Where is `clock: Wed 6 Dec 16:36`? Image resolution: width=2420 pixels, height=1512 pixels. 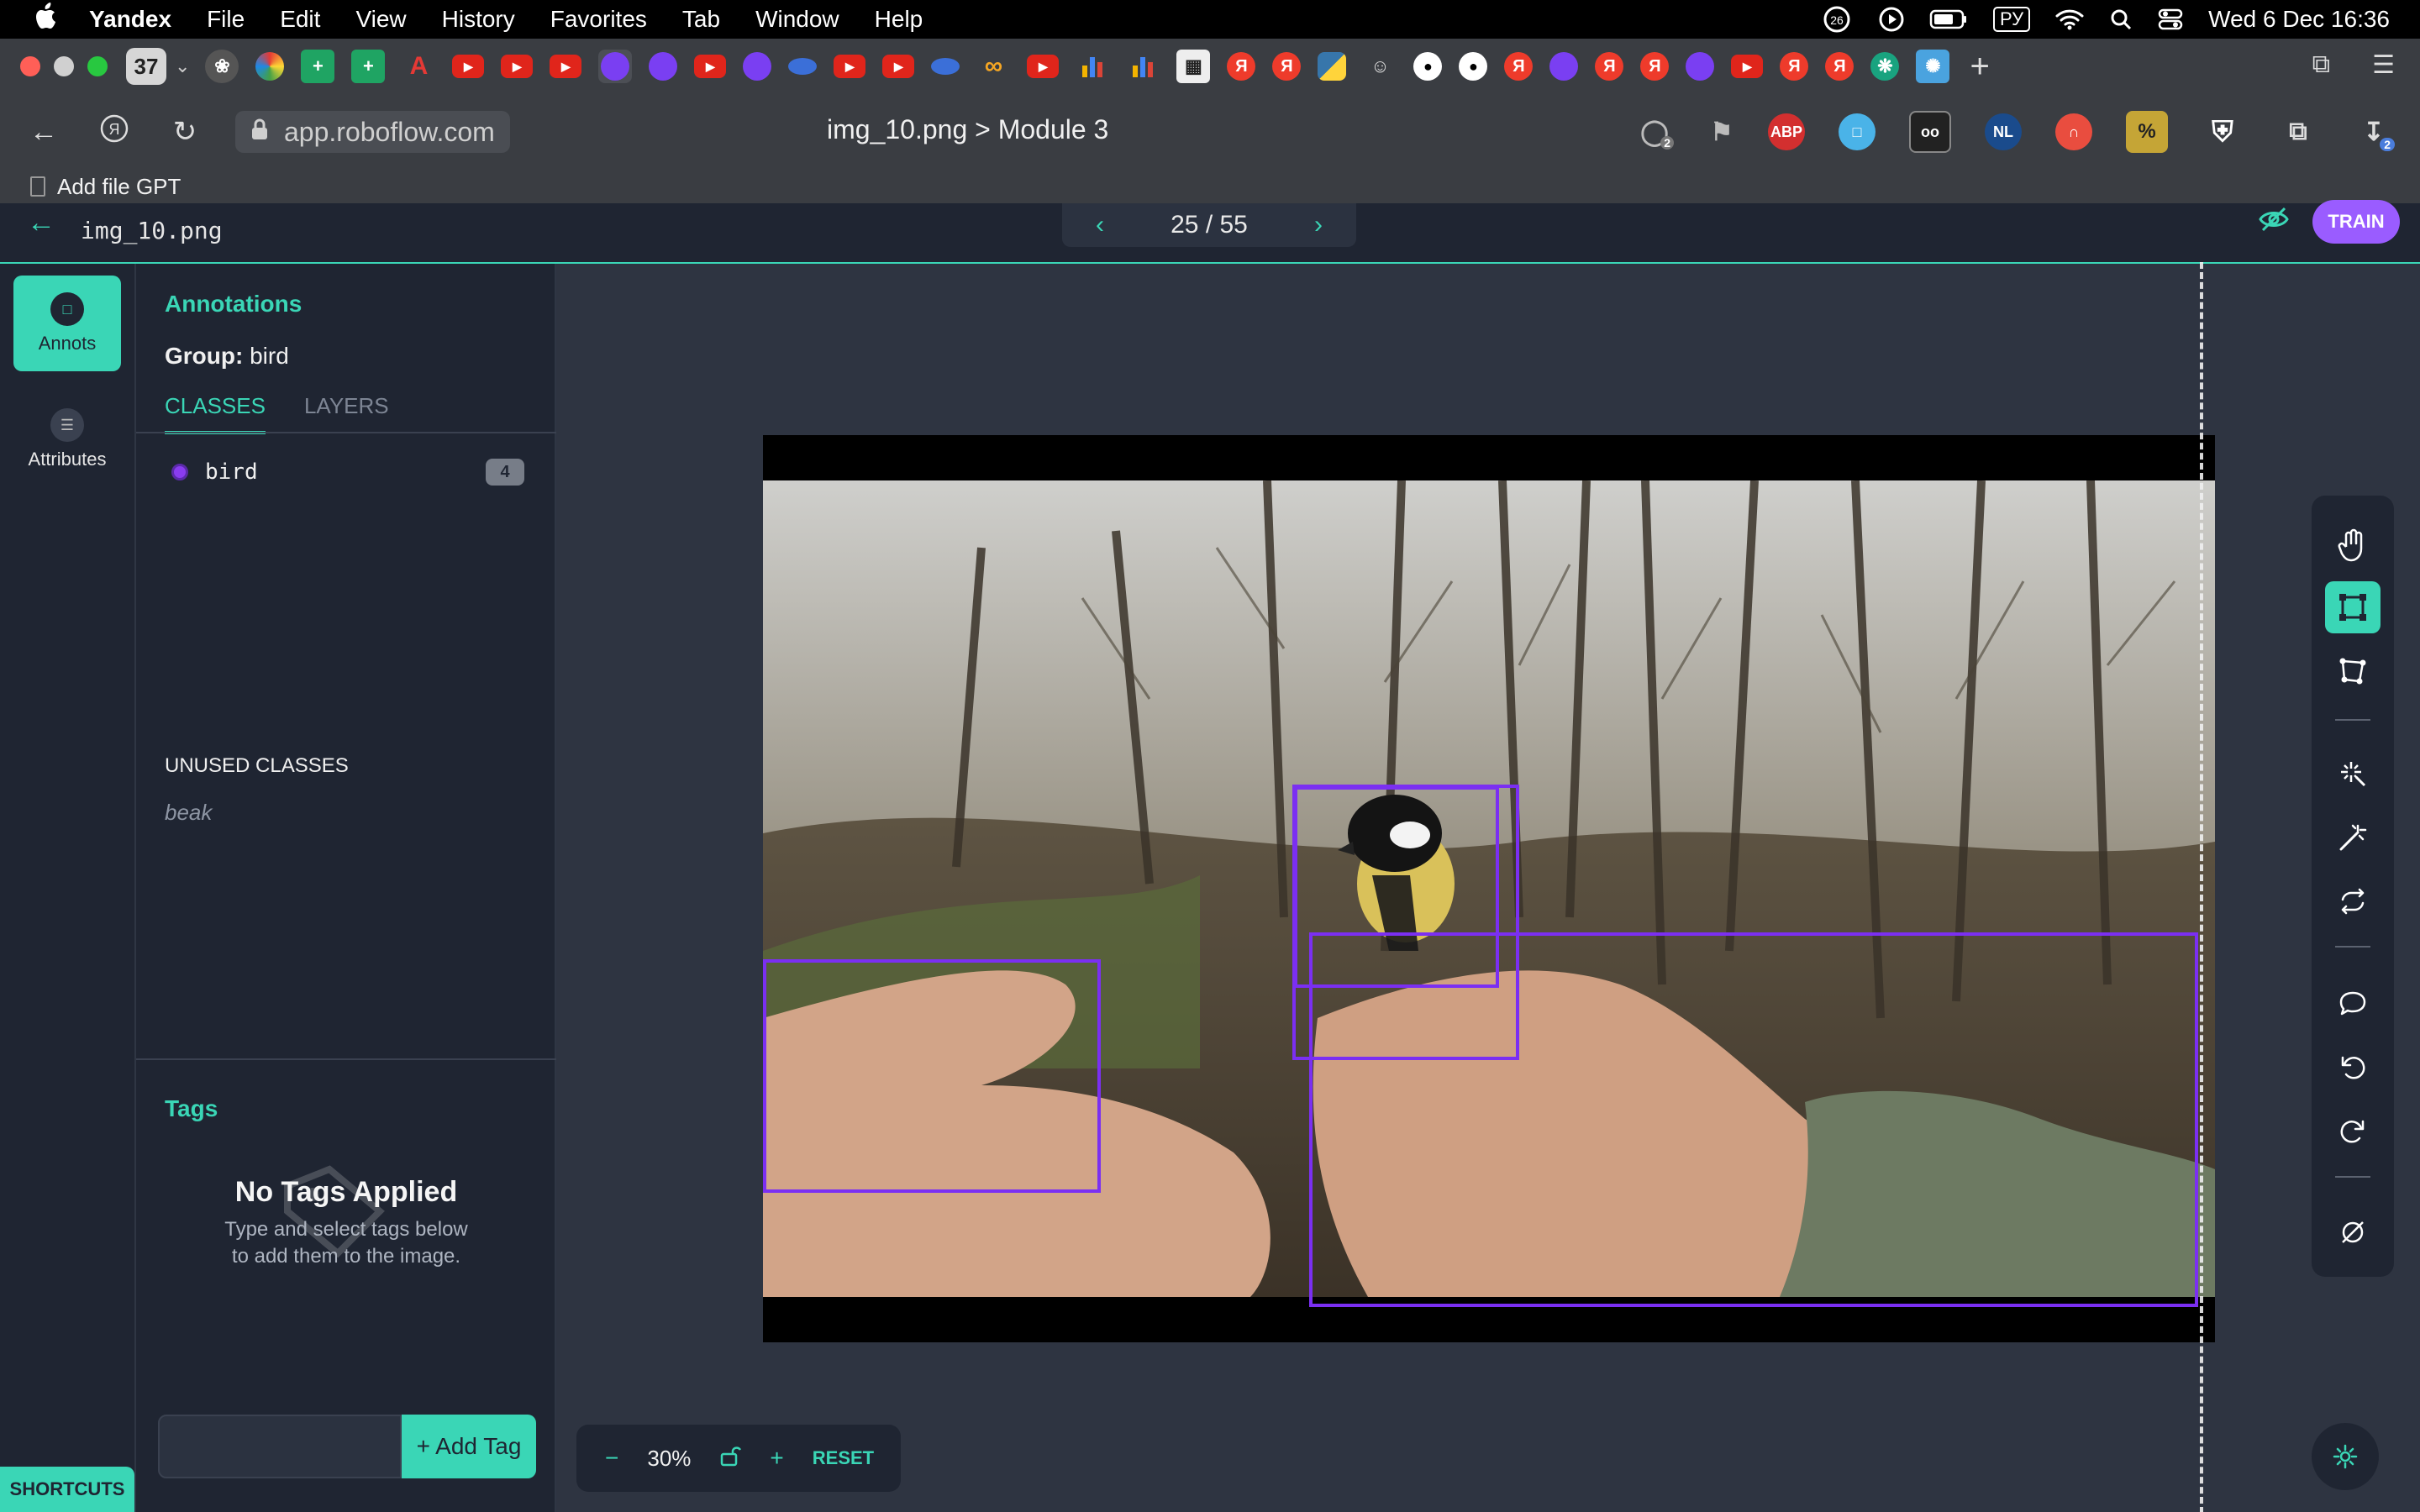
clock: Wed 6 Dec 16:36 is located at coordinates (2299, 19).